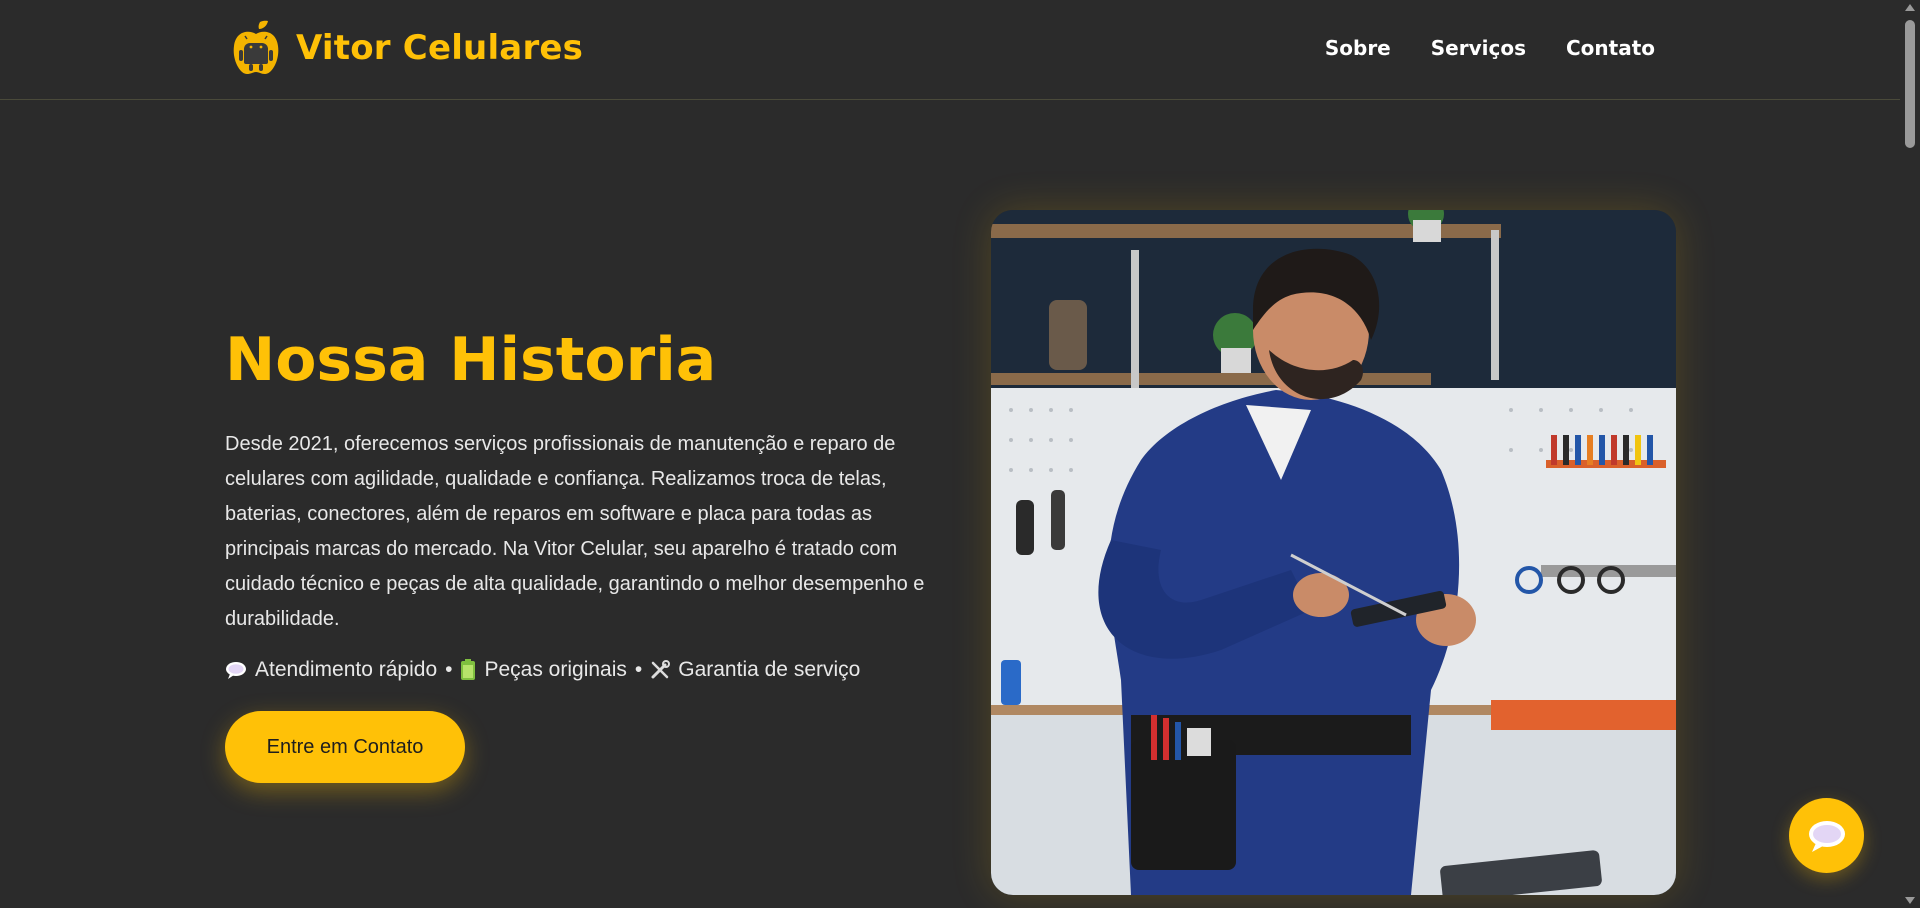 The image size is (1920, 908). I want to click on nav-link-servicos: Serviços, so click(1478, 48).